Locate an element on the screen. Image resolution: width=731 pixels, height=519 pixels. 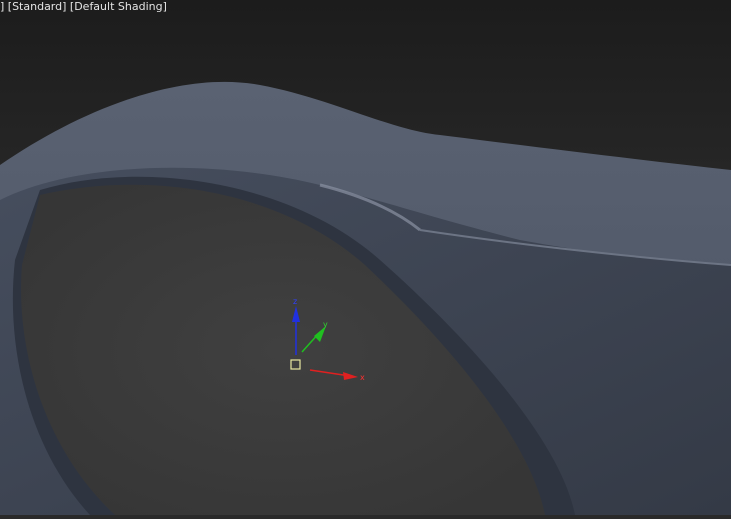
z-axis-label: z is located at coordinates (295, 301).